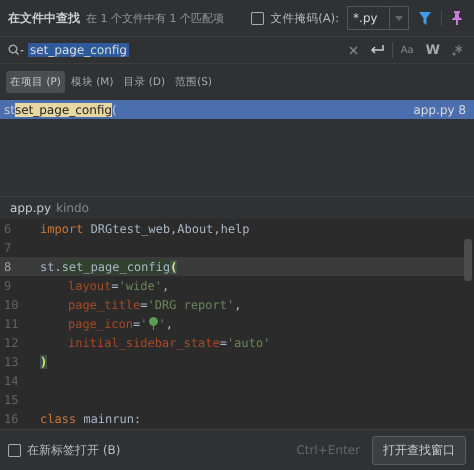  Describe the element at coordinates (90, 285) in the screenshot. I see `code-token: layout` at that location.